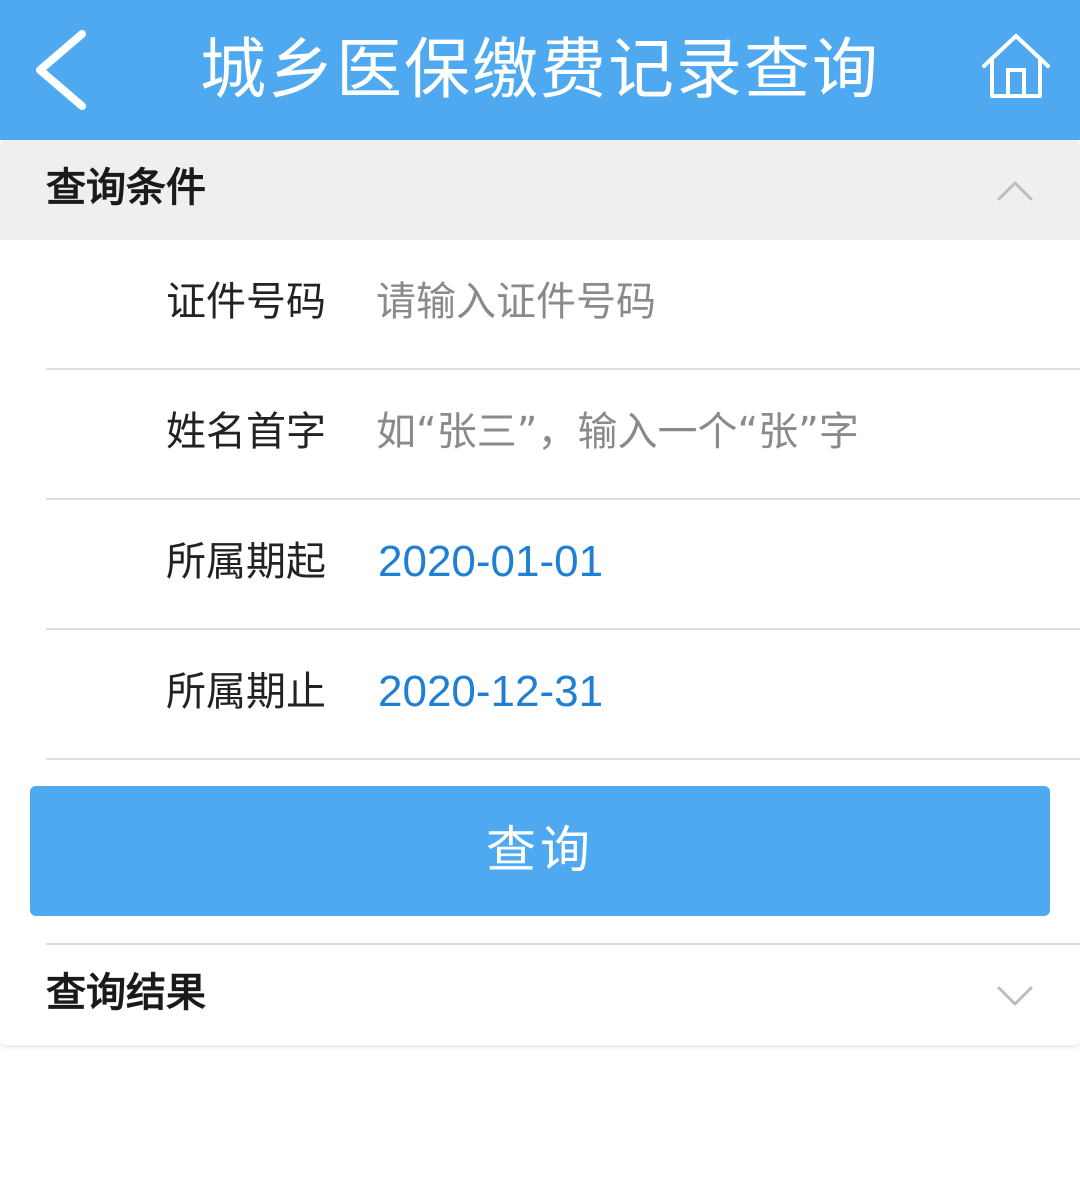  What do you see at coordinates (716, 432) in the screenshot?
I see `surname-input` at bounding box center [716, 432].